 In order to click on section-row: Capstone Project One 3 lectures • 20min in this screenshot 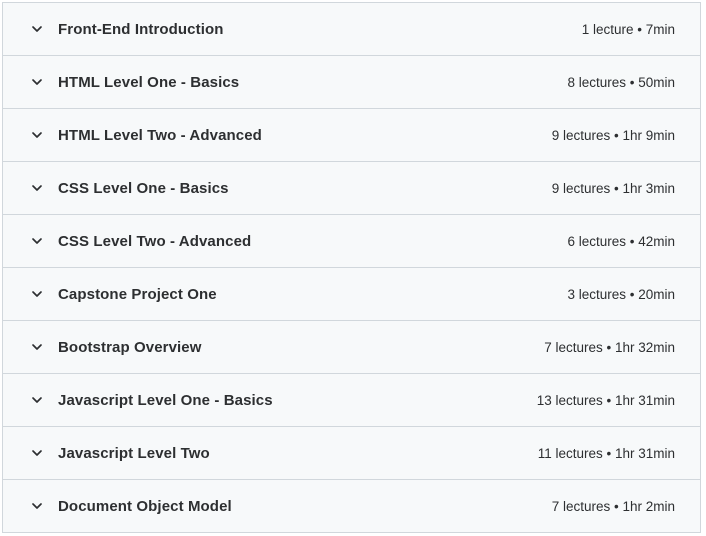, I will do `click(351, 294)`.